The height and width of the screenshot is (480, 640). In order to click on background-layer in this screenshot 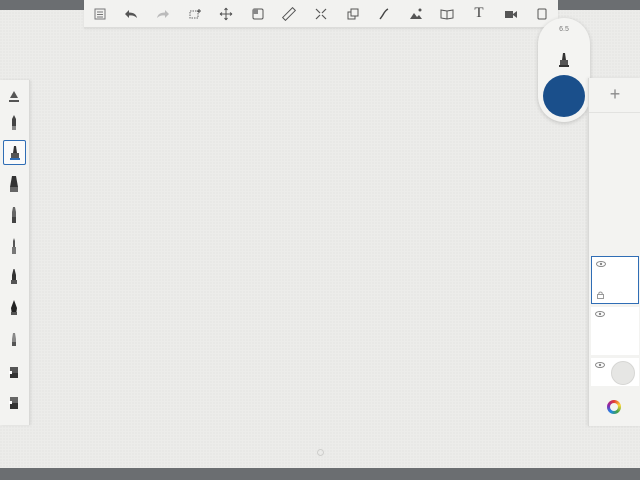, I will do `click(615, 372)`.